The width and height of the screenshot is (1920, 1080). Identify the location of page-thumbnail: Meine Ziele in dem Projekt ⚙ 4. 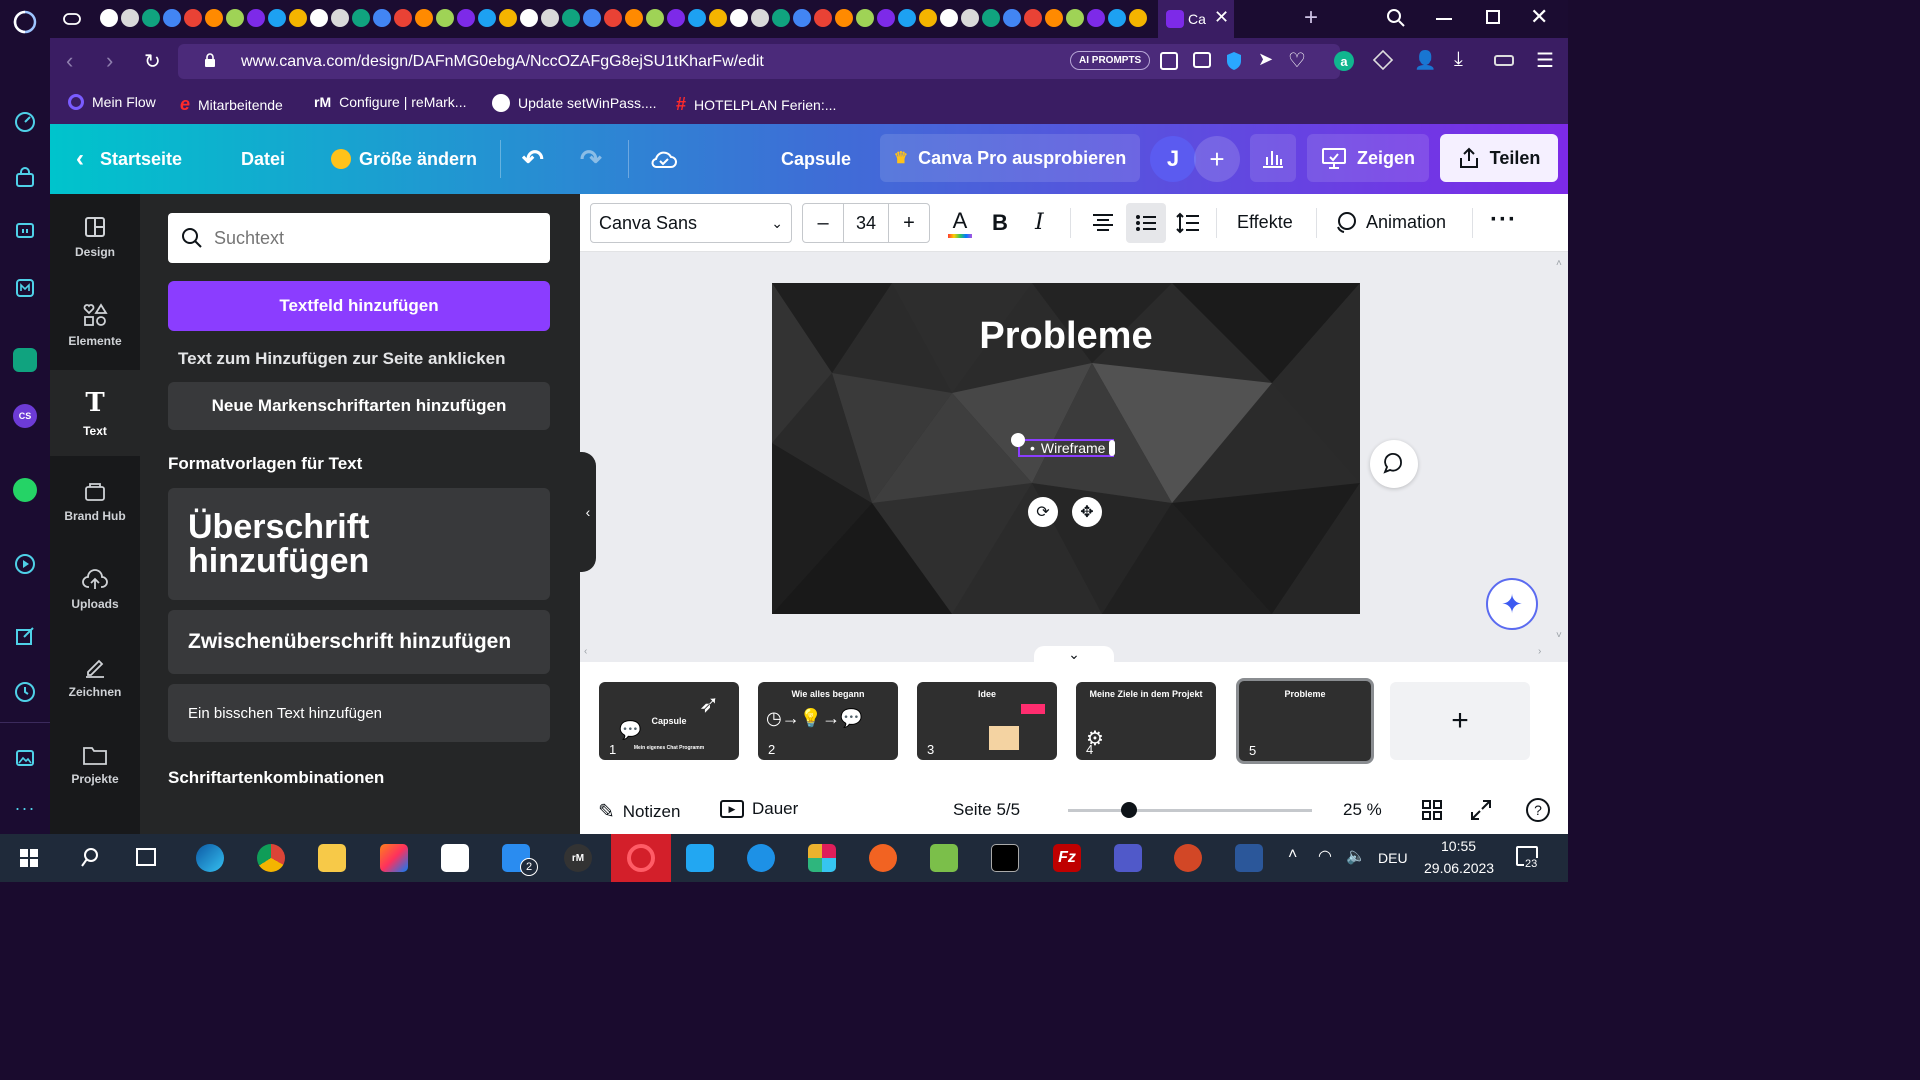
(1146, 721).